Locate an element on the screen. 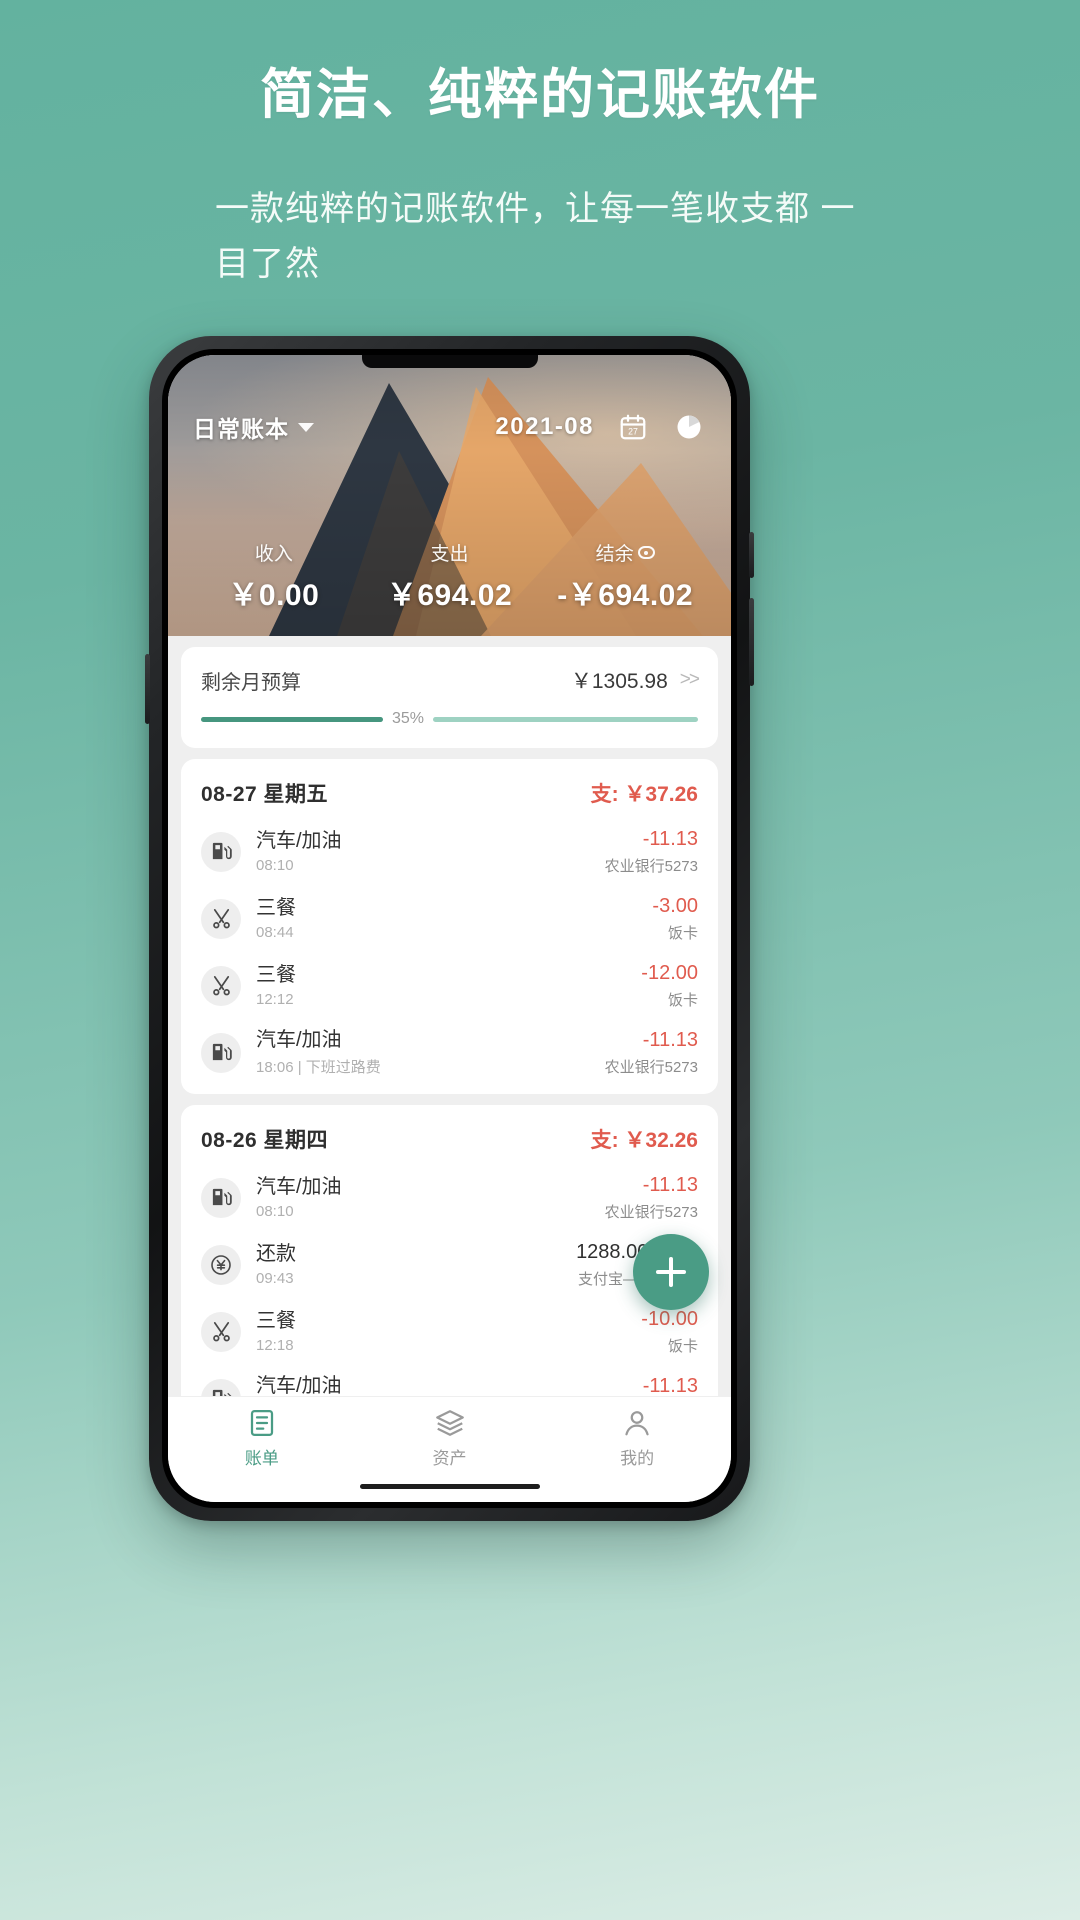 The height and width of the screenshot is (1920, 1080). transaction-row: 汽车/加油 18:06 | 下班过路费 -11.13 农业银行5273 is located at coordinates (449, 1052).